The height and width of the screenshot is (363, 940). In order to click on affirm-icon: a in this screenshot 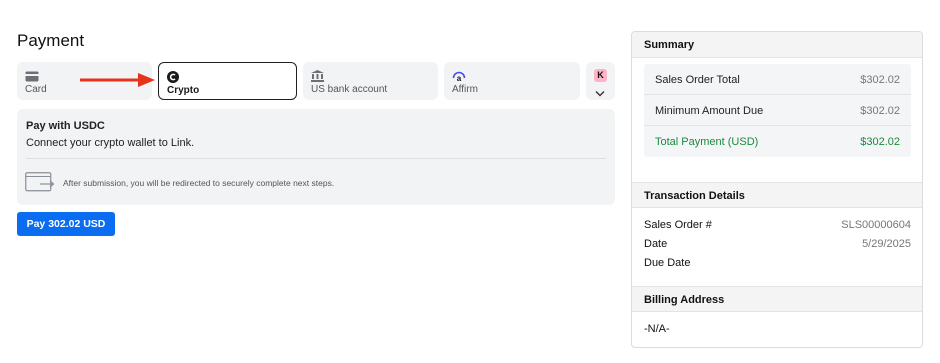, I will do `click(459, 76)`.